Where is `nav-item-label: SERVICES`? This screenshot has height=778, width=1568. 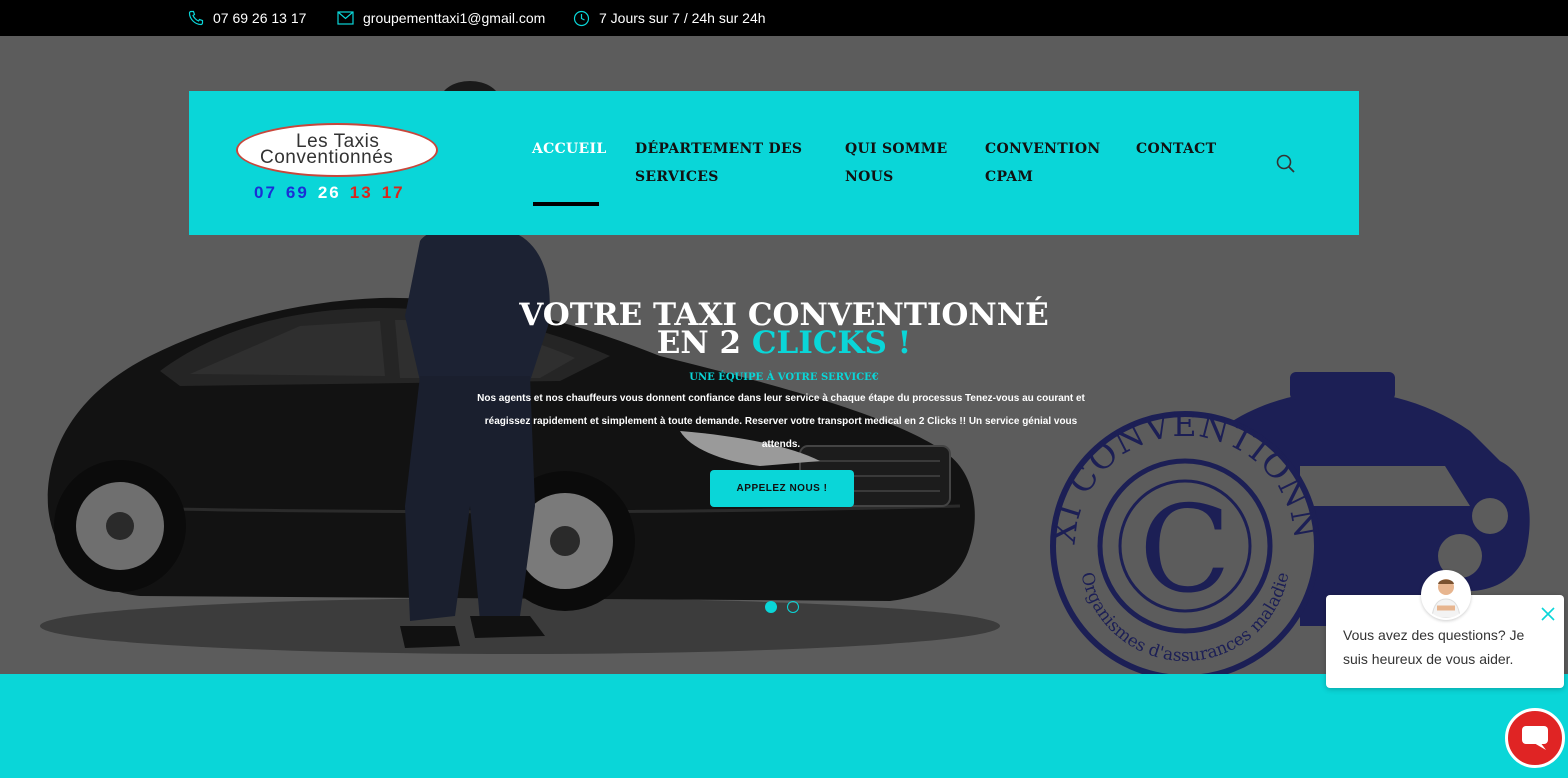
nav-item-label: SERVICES is located at coordinates (677, 177).